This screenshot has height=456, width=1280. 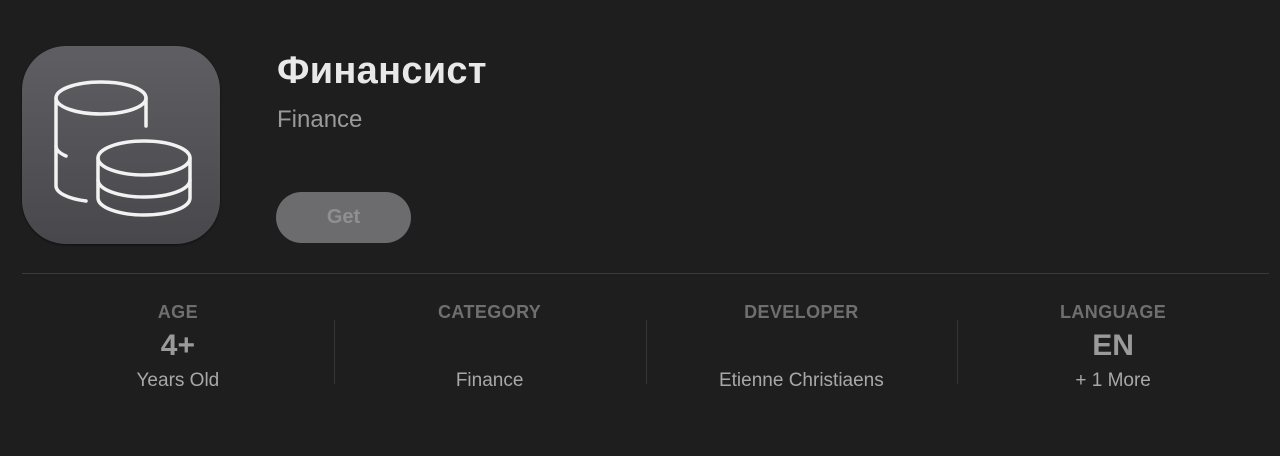 I want to click on info-age: AGE 4+ Years Old, so click(x=178, y=356).